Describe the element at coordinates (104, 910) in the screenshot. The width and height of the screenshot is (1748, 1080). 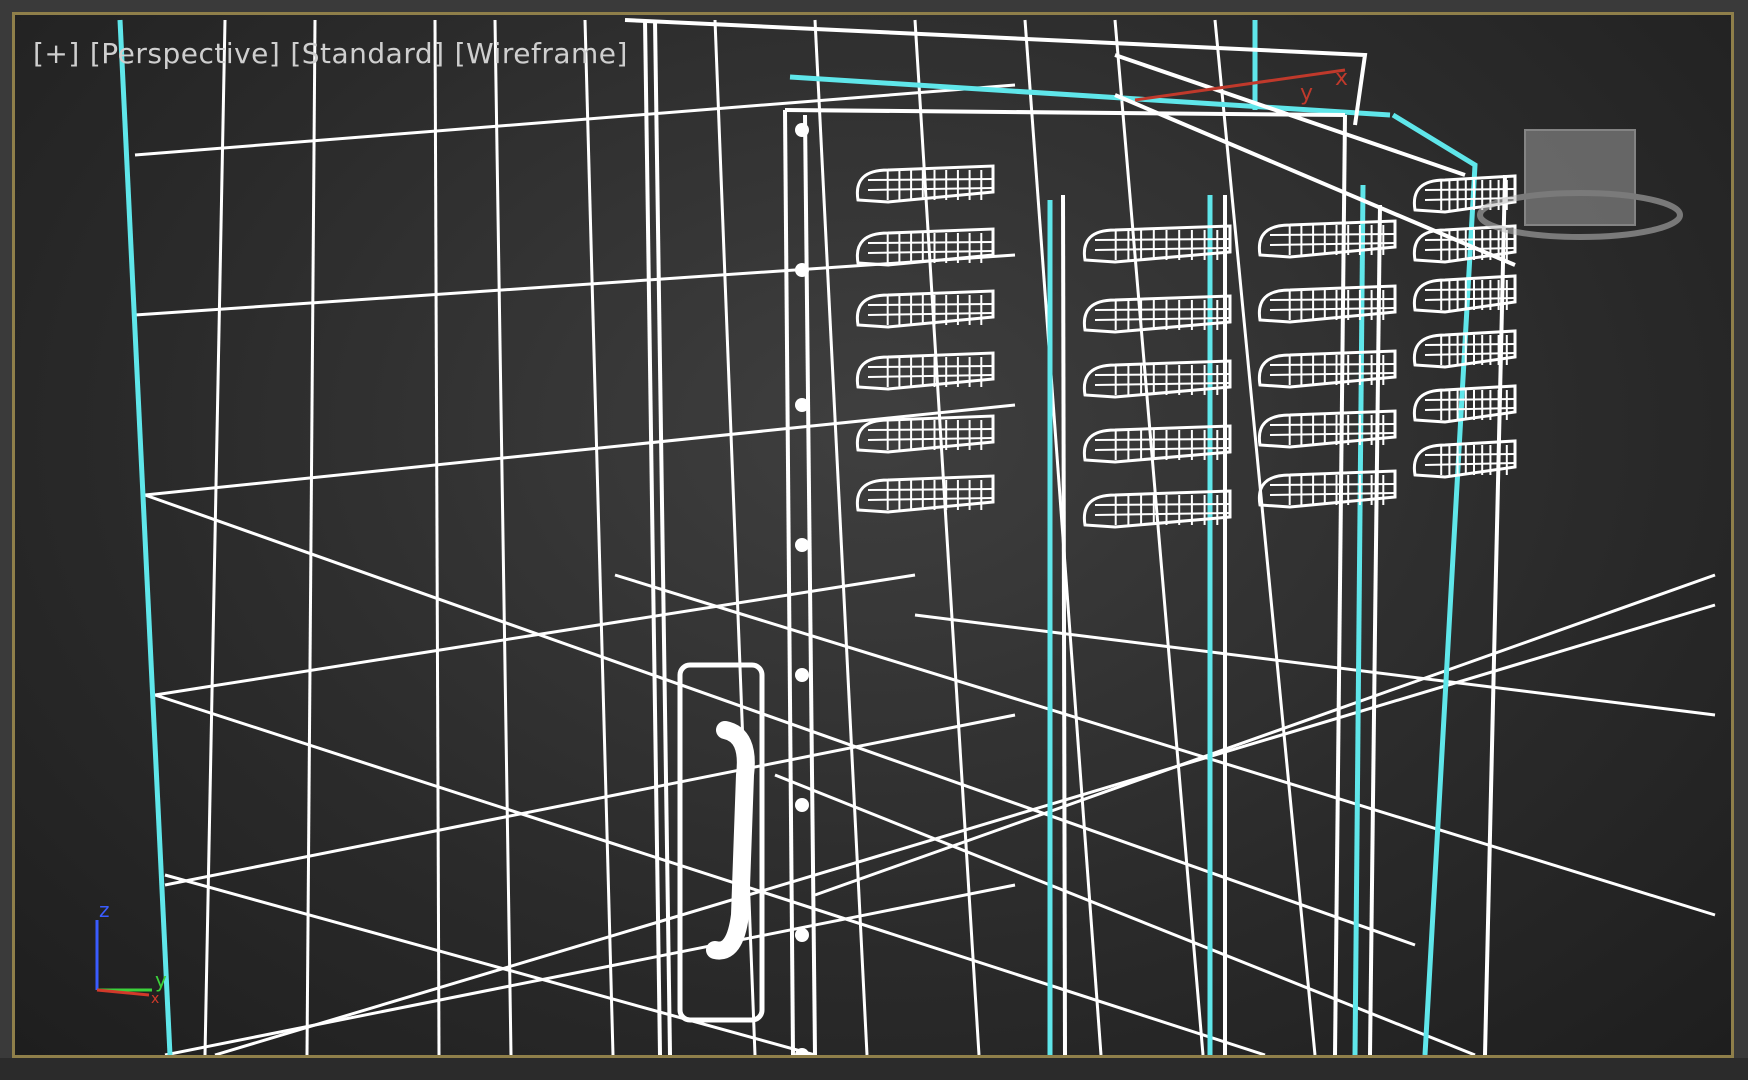
I see `axis-z-label: z` at that location.